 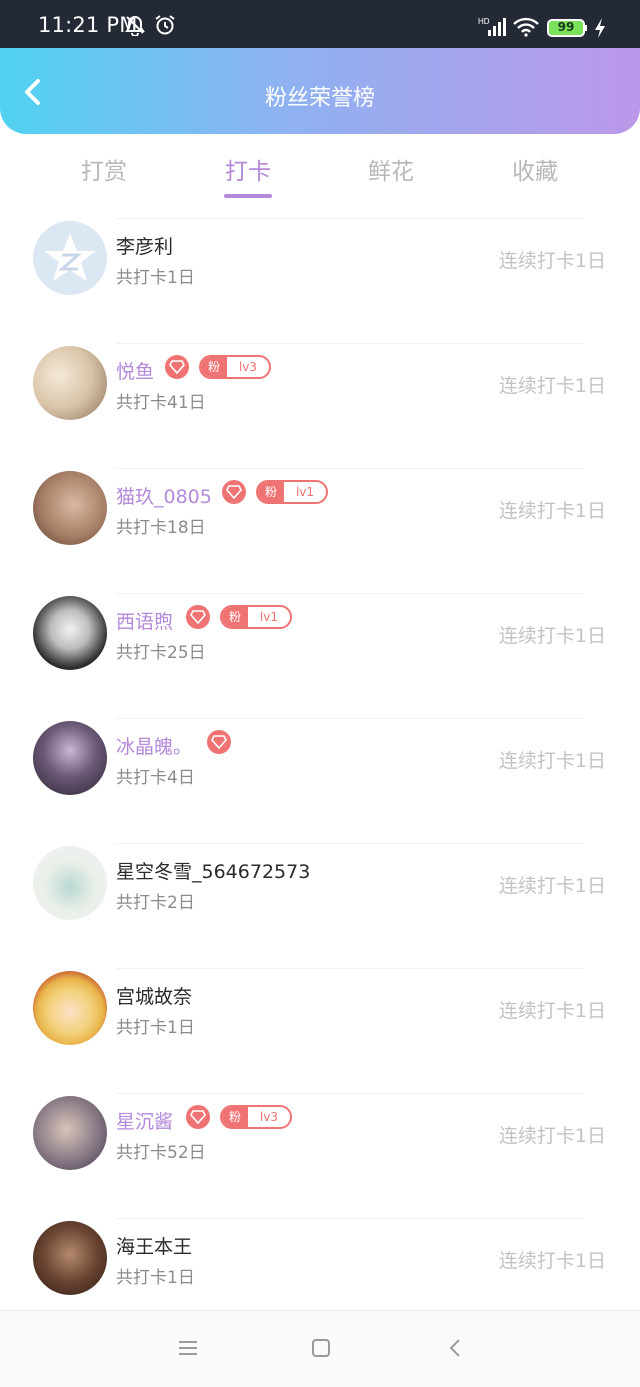 What do you see at coordinates (600, 30) in the screenshot?
I see `charging-icon` at bounding box center [600, 30].